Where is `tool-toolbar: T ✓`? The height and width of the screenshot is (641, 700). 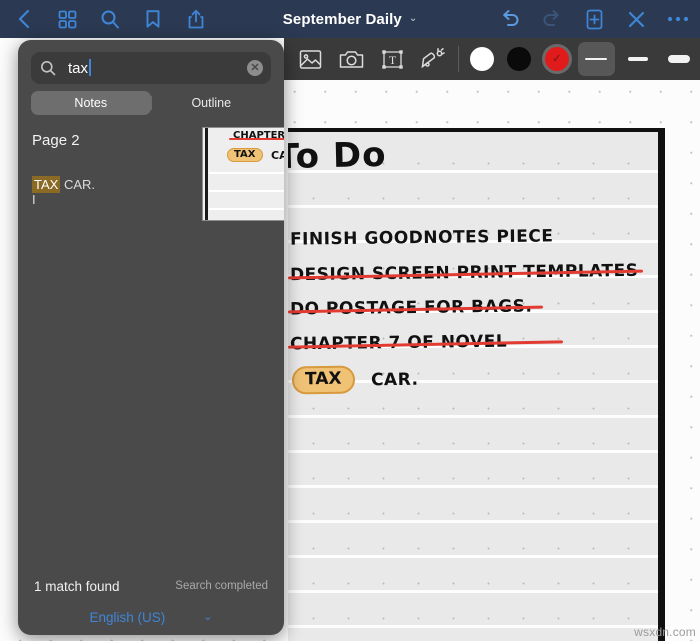
tool-toolbar: T ✓ is located at coordinates (492, 59).